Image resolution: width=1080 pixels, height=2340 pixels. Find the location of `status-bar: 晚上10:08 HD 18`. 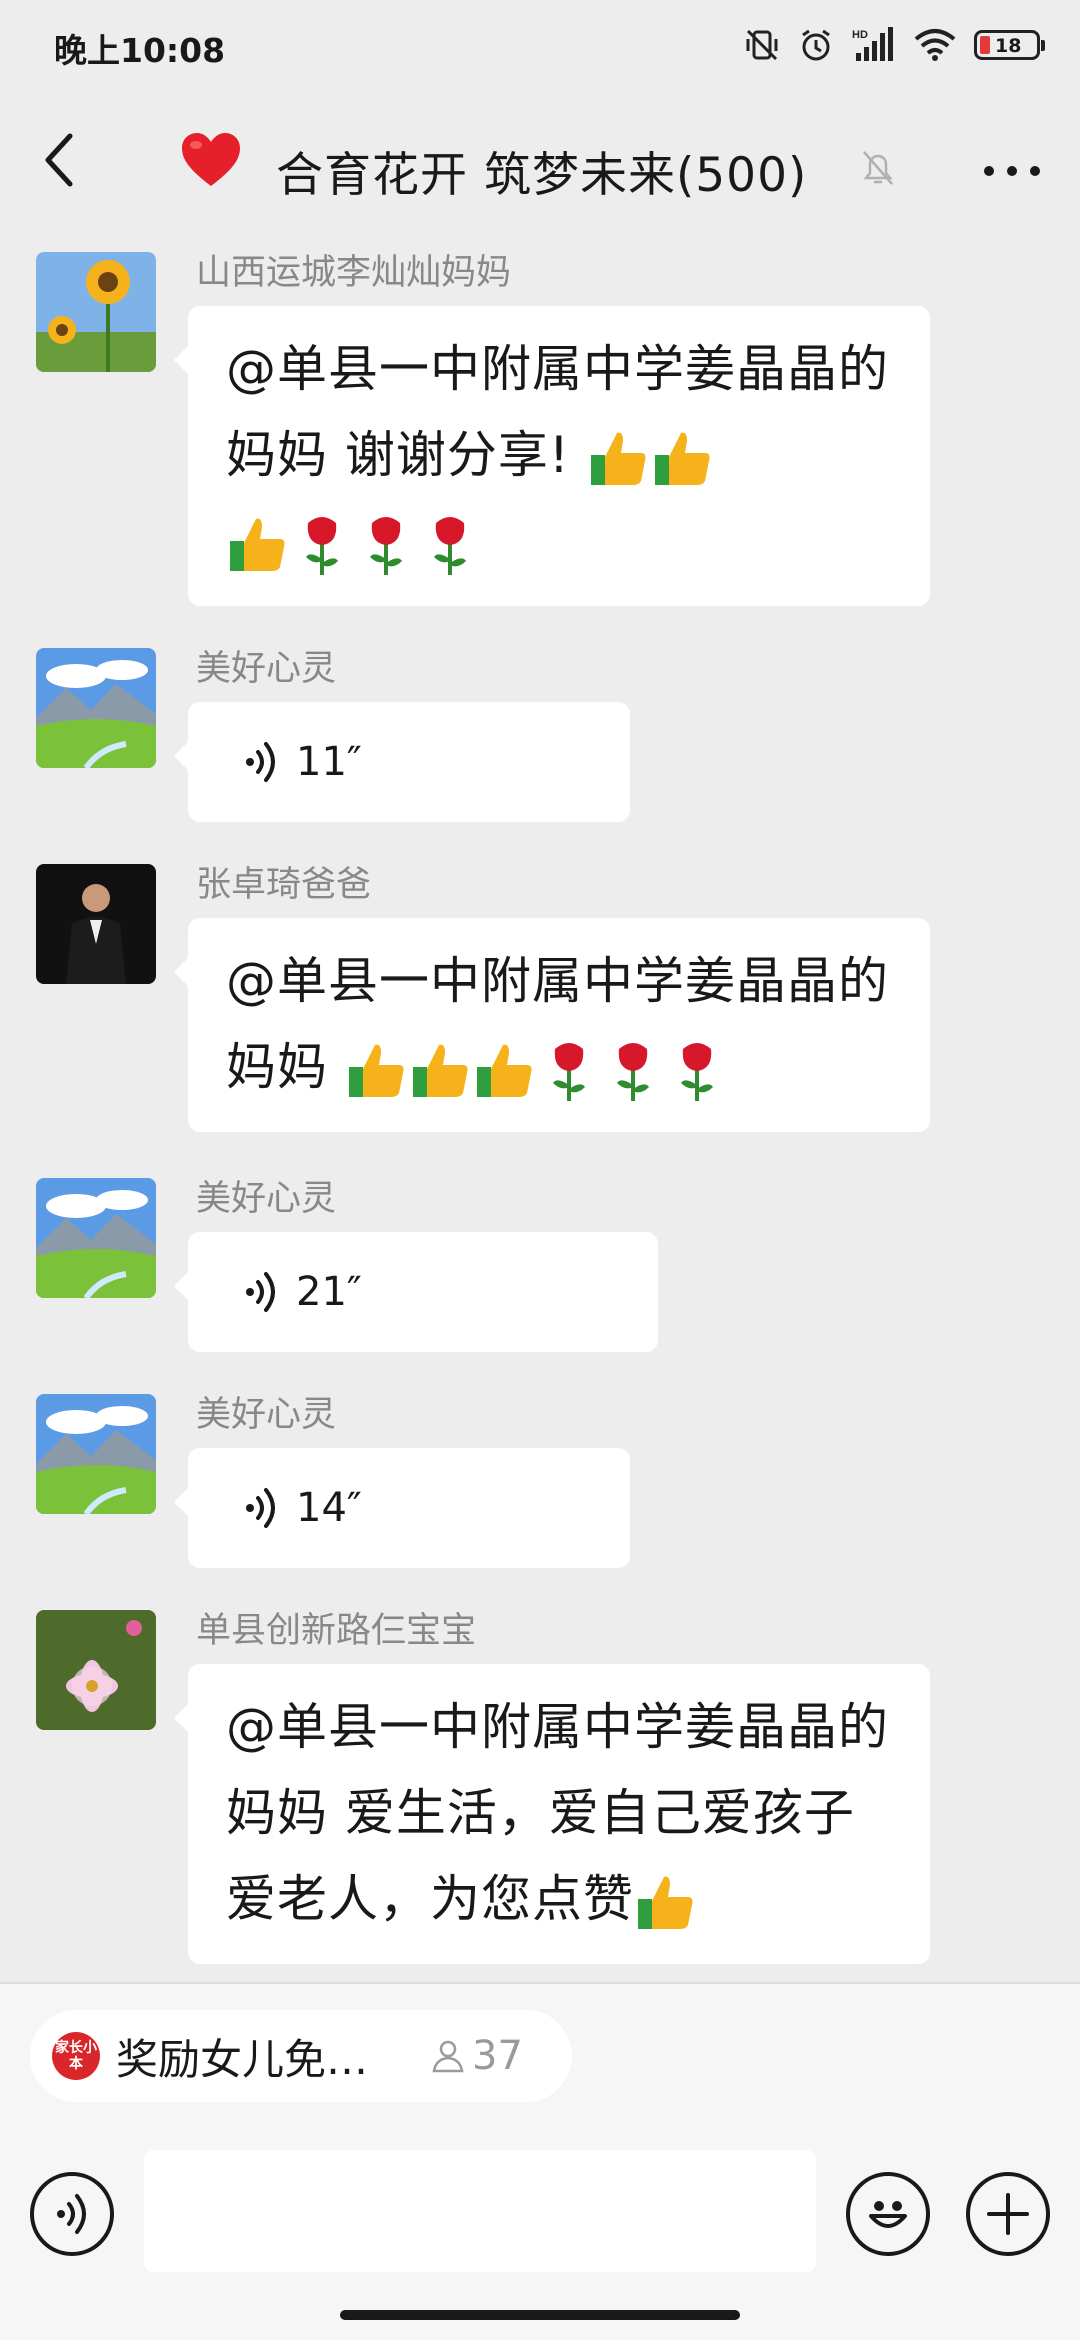

status-bar: 晚上10:08 HD 18 is located at coordinates (540, 46).